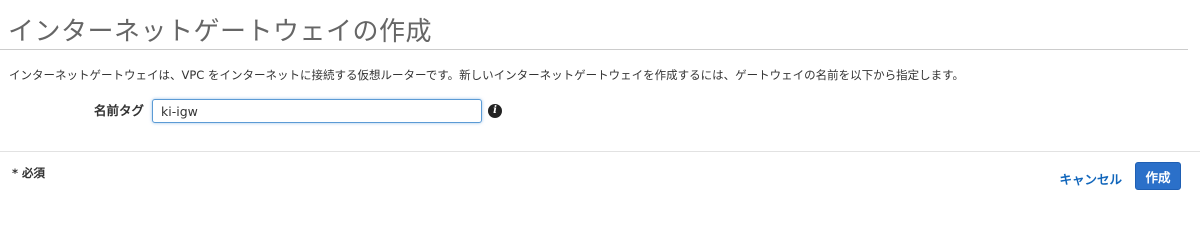 The image size is (1200, 240). I want to click on create-button: 作成, so click(1158, 176).